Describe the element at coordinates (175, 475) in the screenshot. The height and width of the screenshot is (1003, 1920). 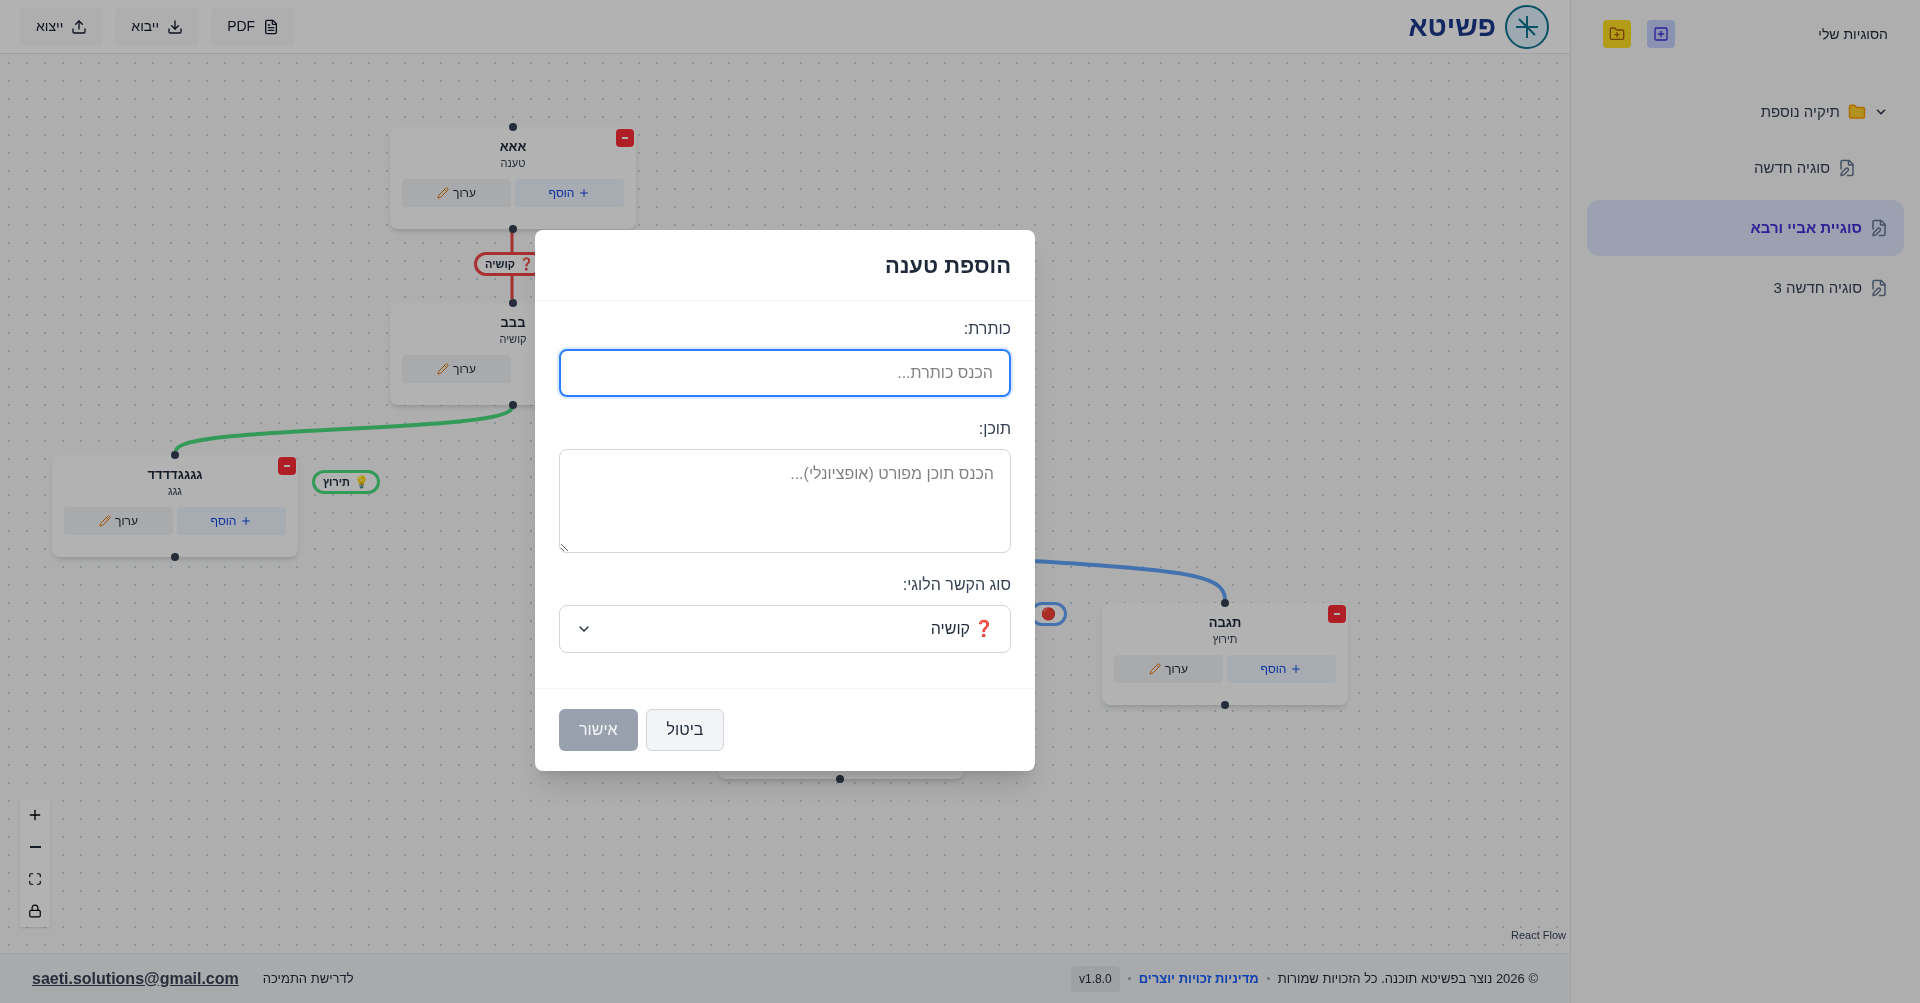
I see `node-title: גגגגדדדד` at that location.